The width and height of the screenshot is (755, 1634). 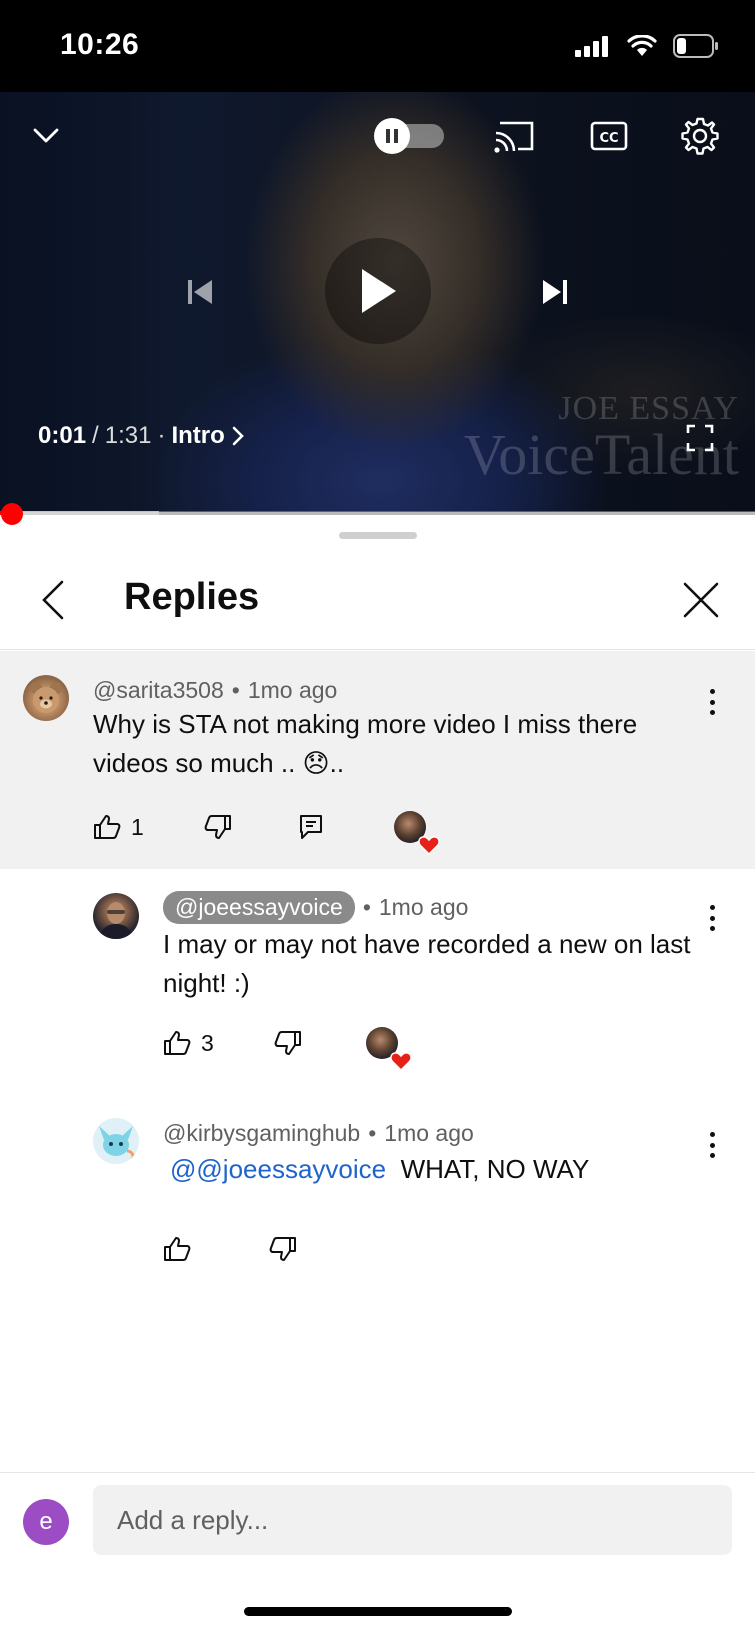 What do you see at coordinates (137, 826) in the screenshot?
I see `like-count: 1` at bounding box center [137, 826].